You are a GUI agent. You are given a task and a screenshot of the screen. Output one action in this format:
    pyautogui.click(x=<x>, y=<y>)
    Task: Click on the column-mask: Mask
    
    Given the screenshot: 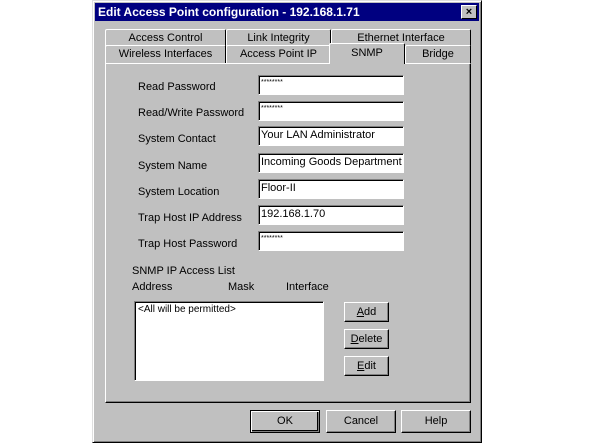 What is the action you would take?
    pyautogui.click(x=241, y=287)
    